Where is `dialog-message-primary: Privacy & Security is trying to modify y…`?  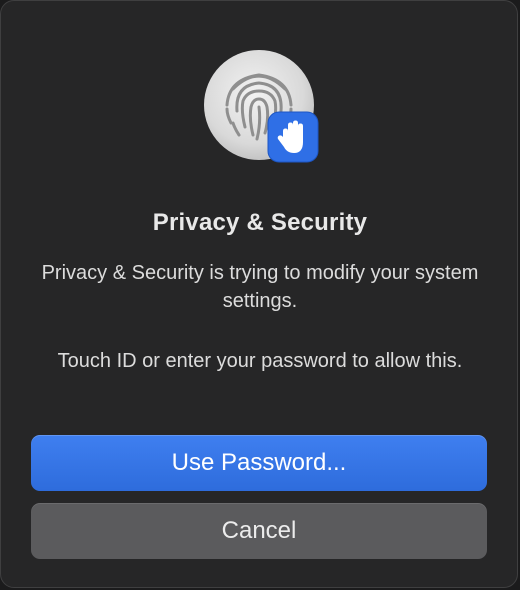 dialog-message-primary: Privacy & Security is trying to modify y… is located at coordinates (260, 287).